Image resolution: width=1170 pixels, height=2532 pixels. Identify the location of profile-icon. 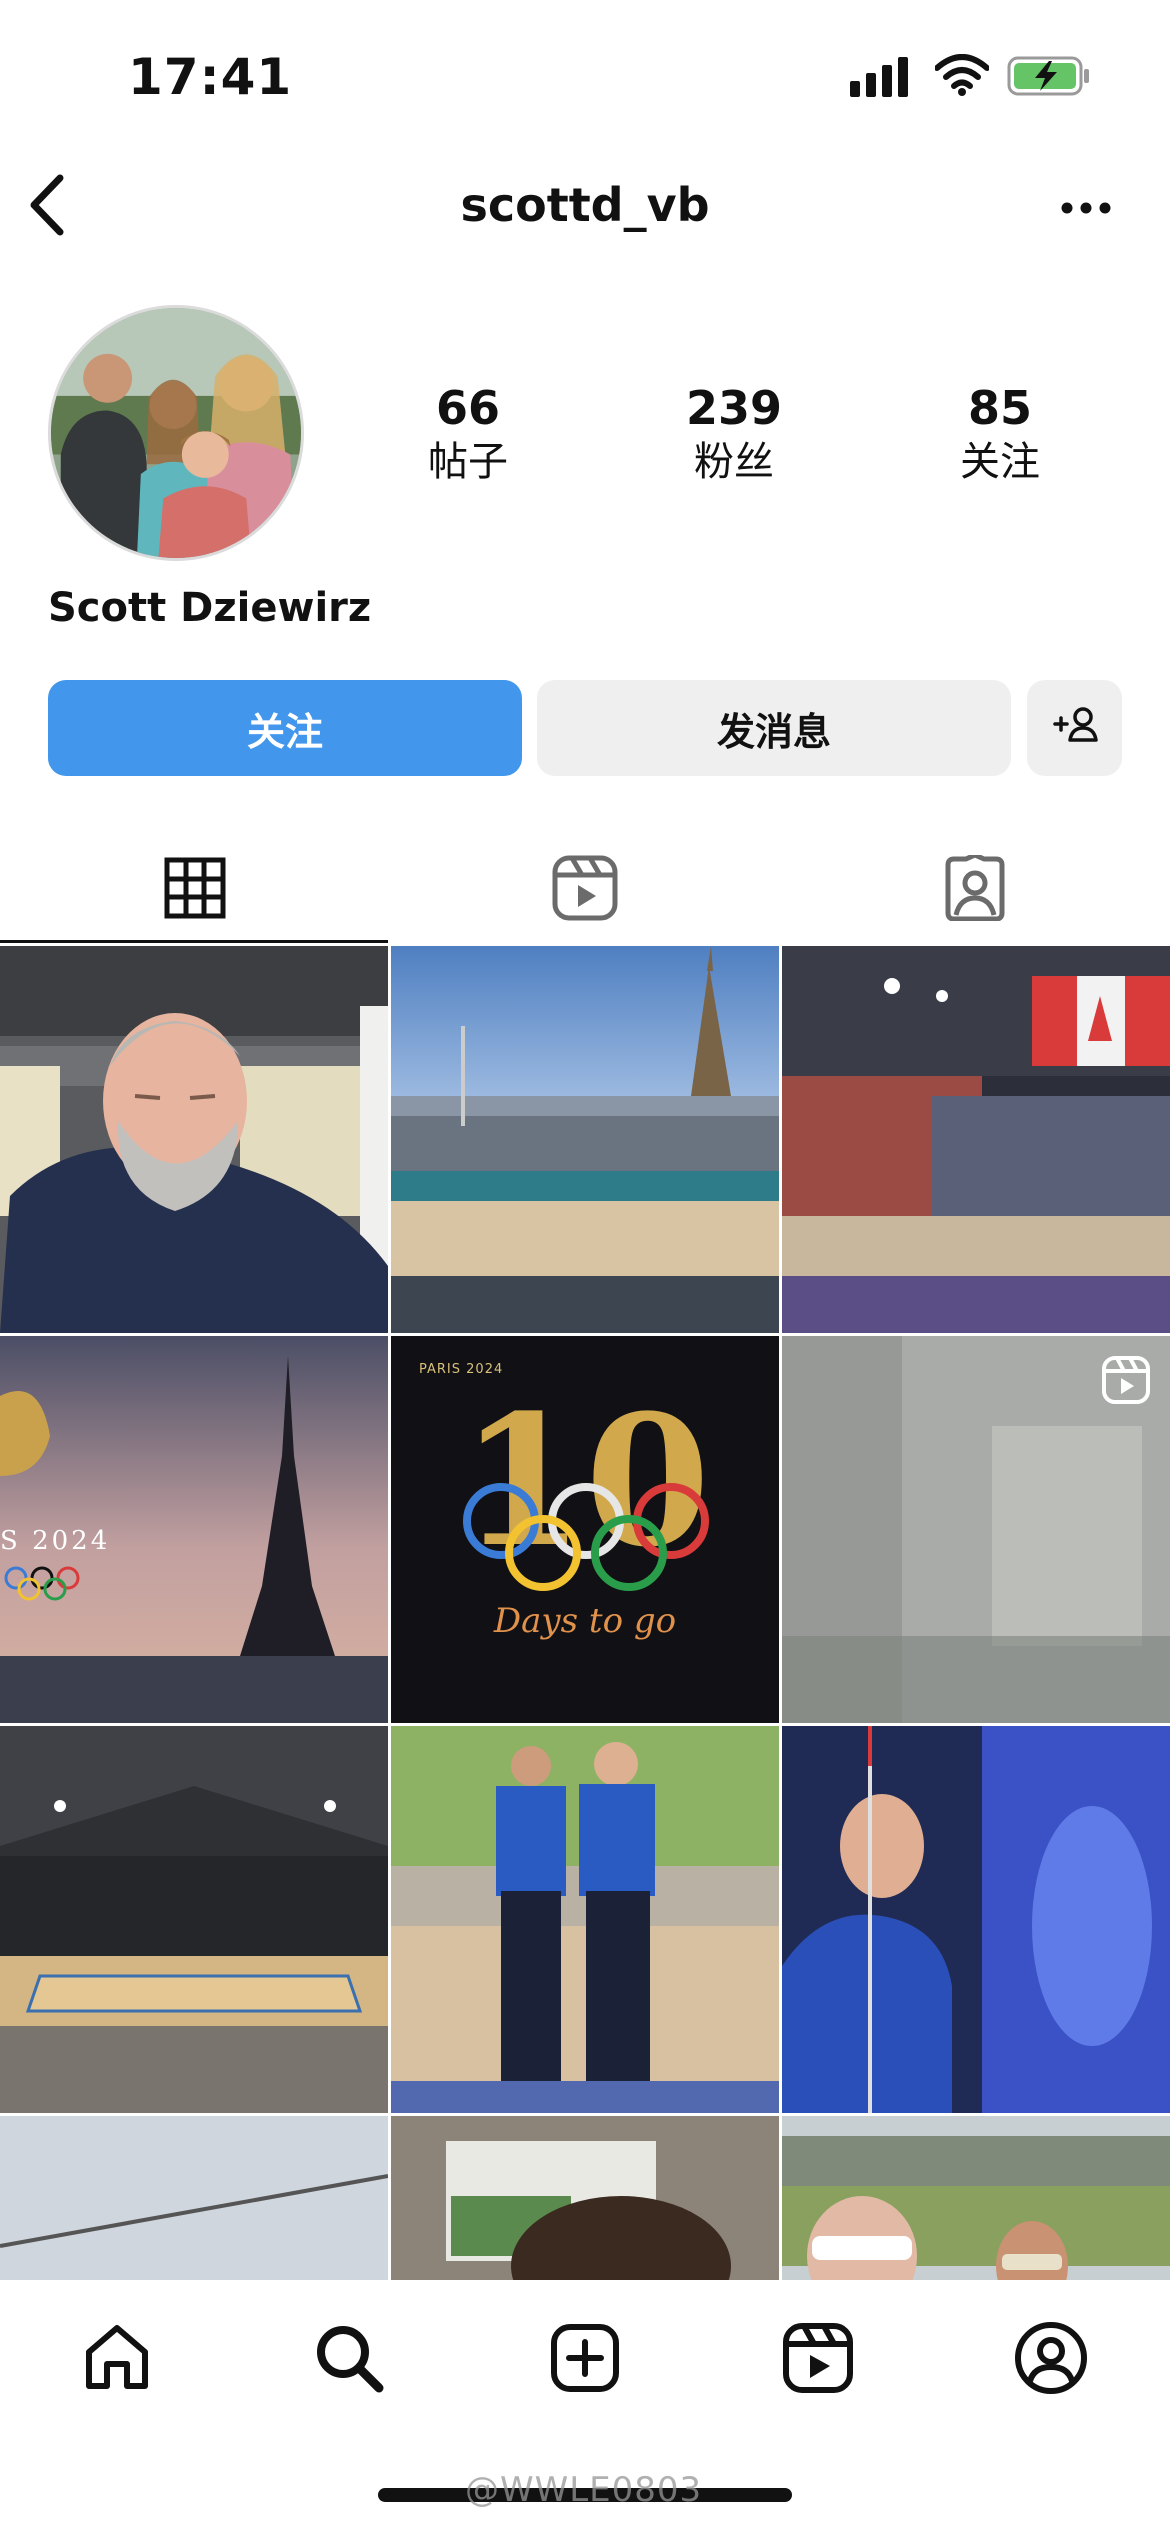
(1051, 2358).